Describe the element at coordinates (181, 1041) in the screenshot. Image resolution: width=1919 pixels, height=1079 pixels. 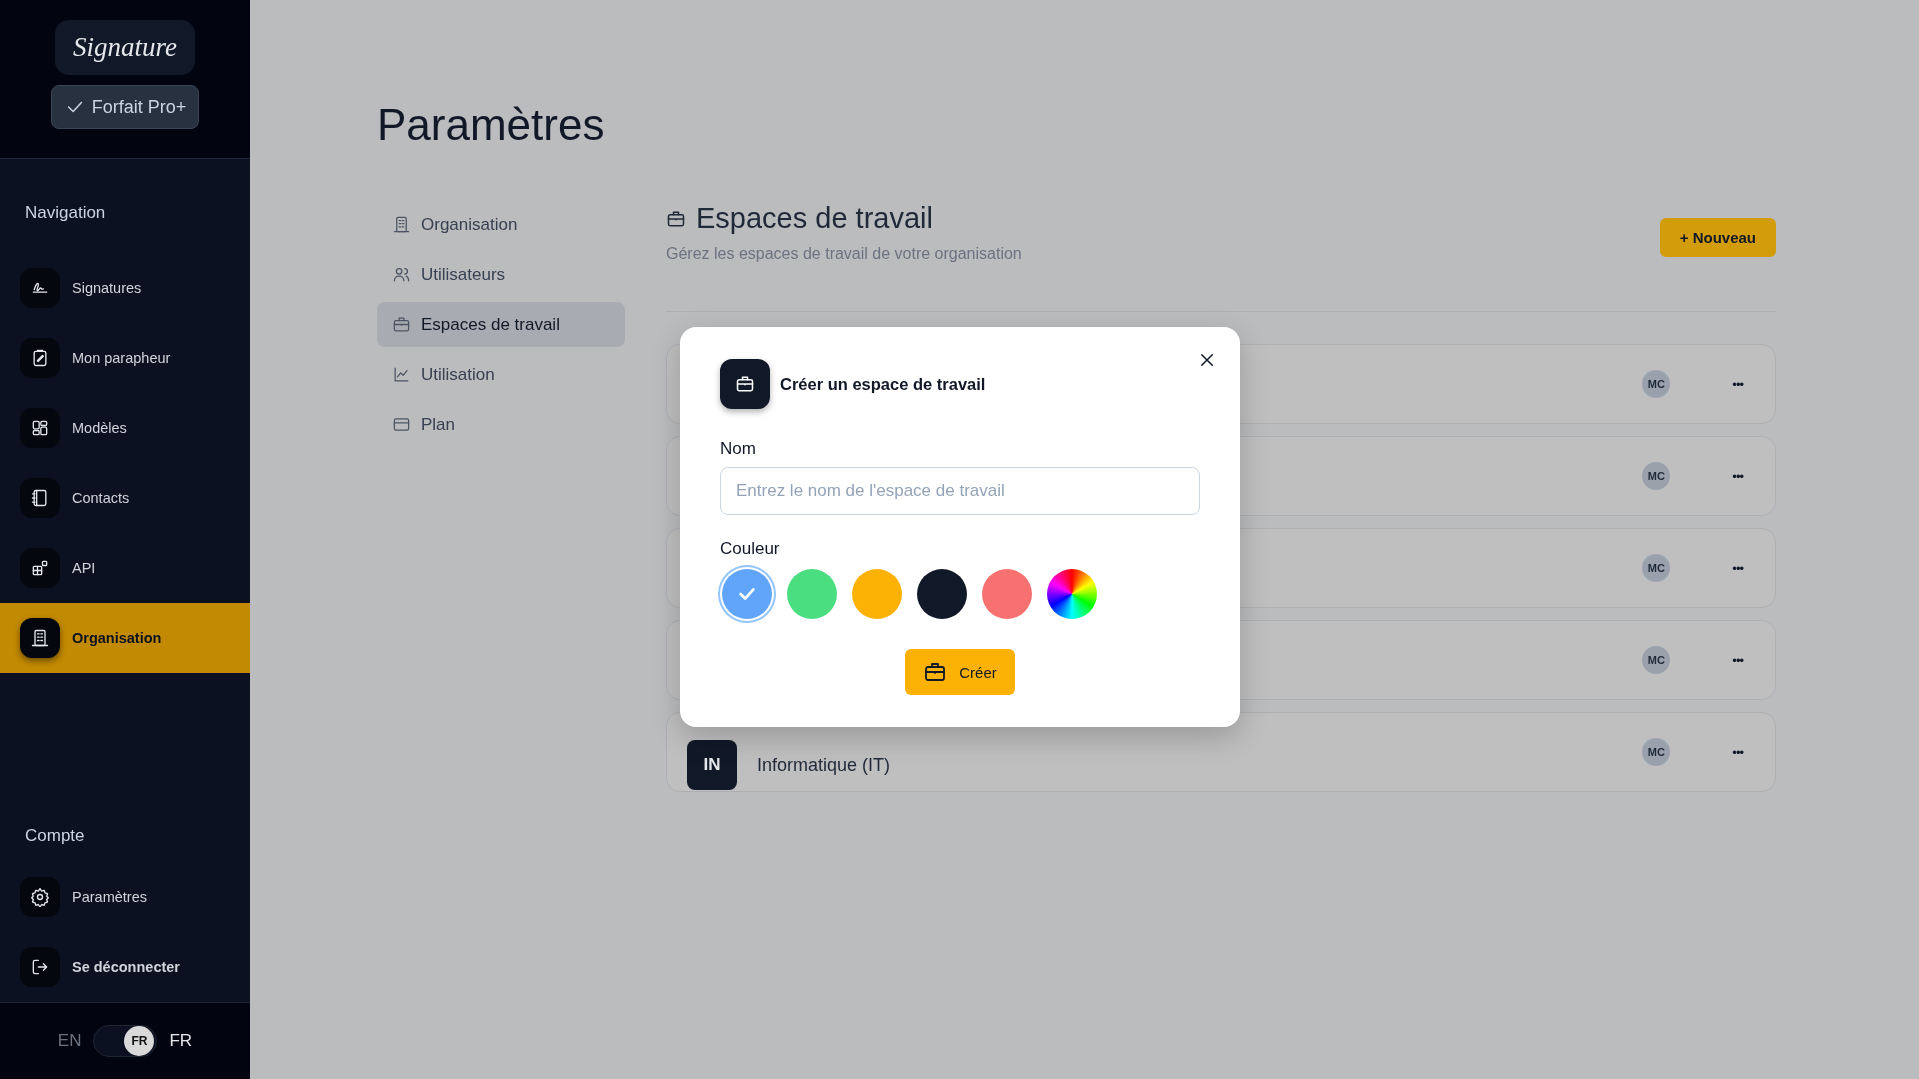
I see `language-label: FR` at that location.